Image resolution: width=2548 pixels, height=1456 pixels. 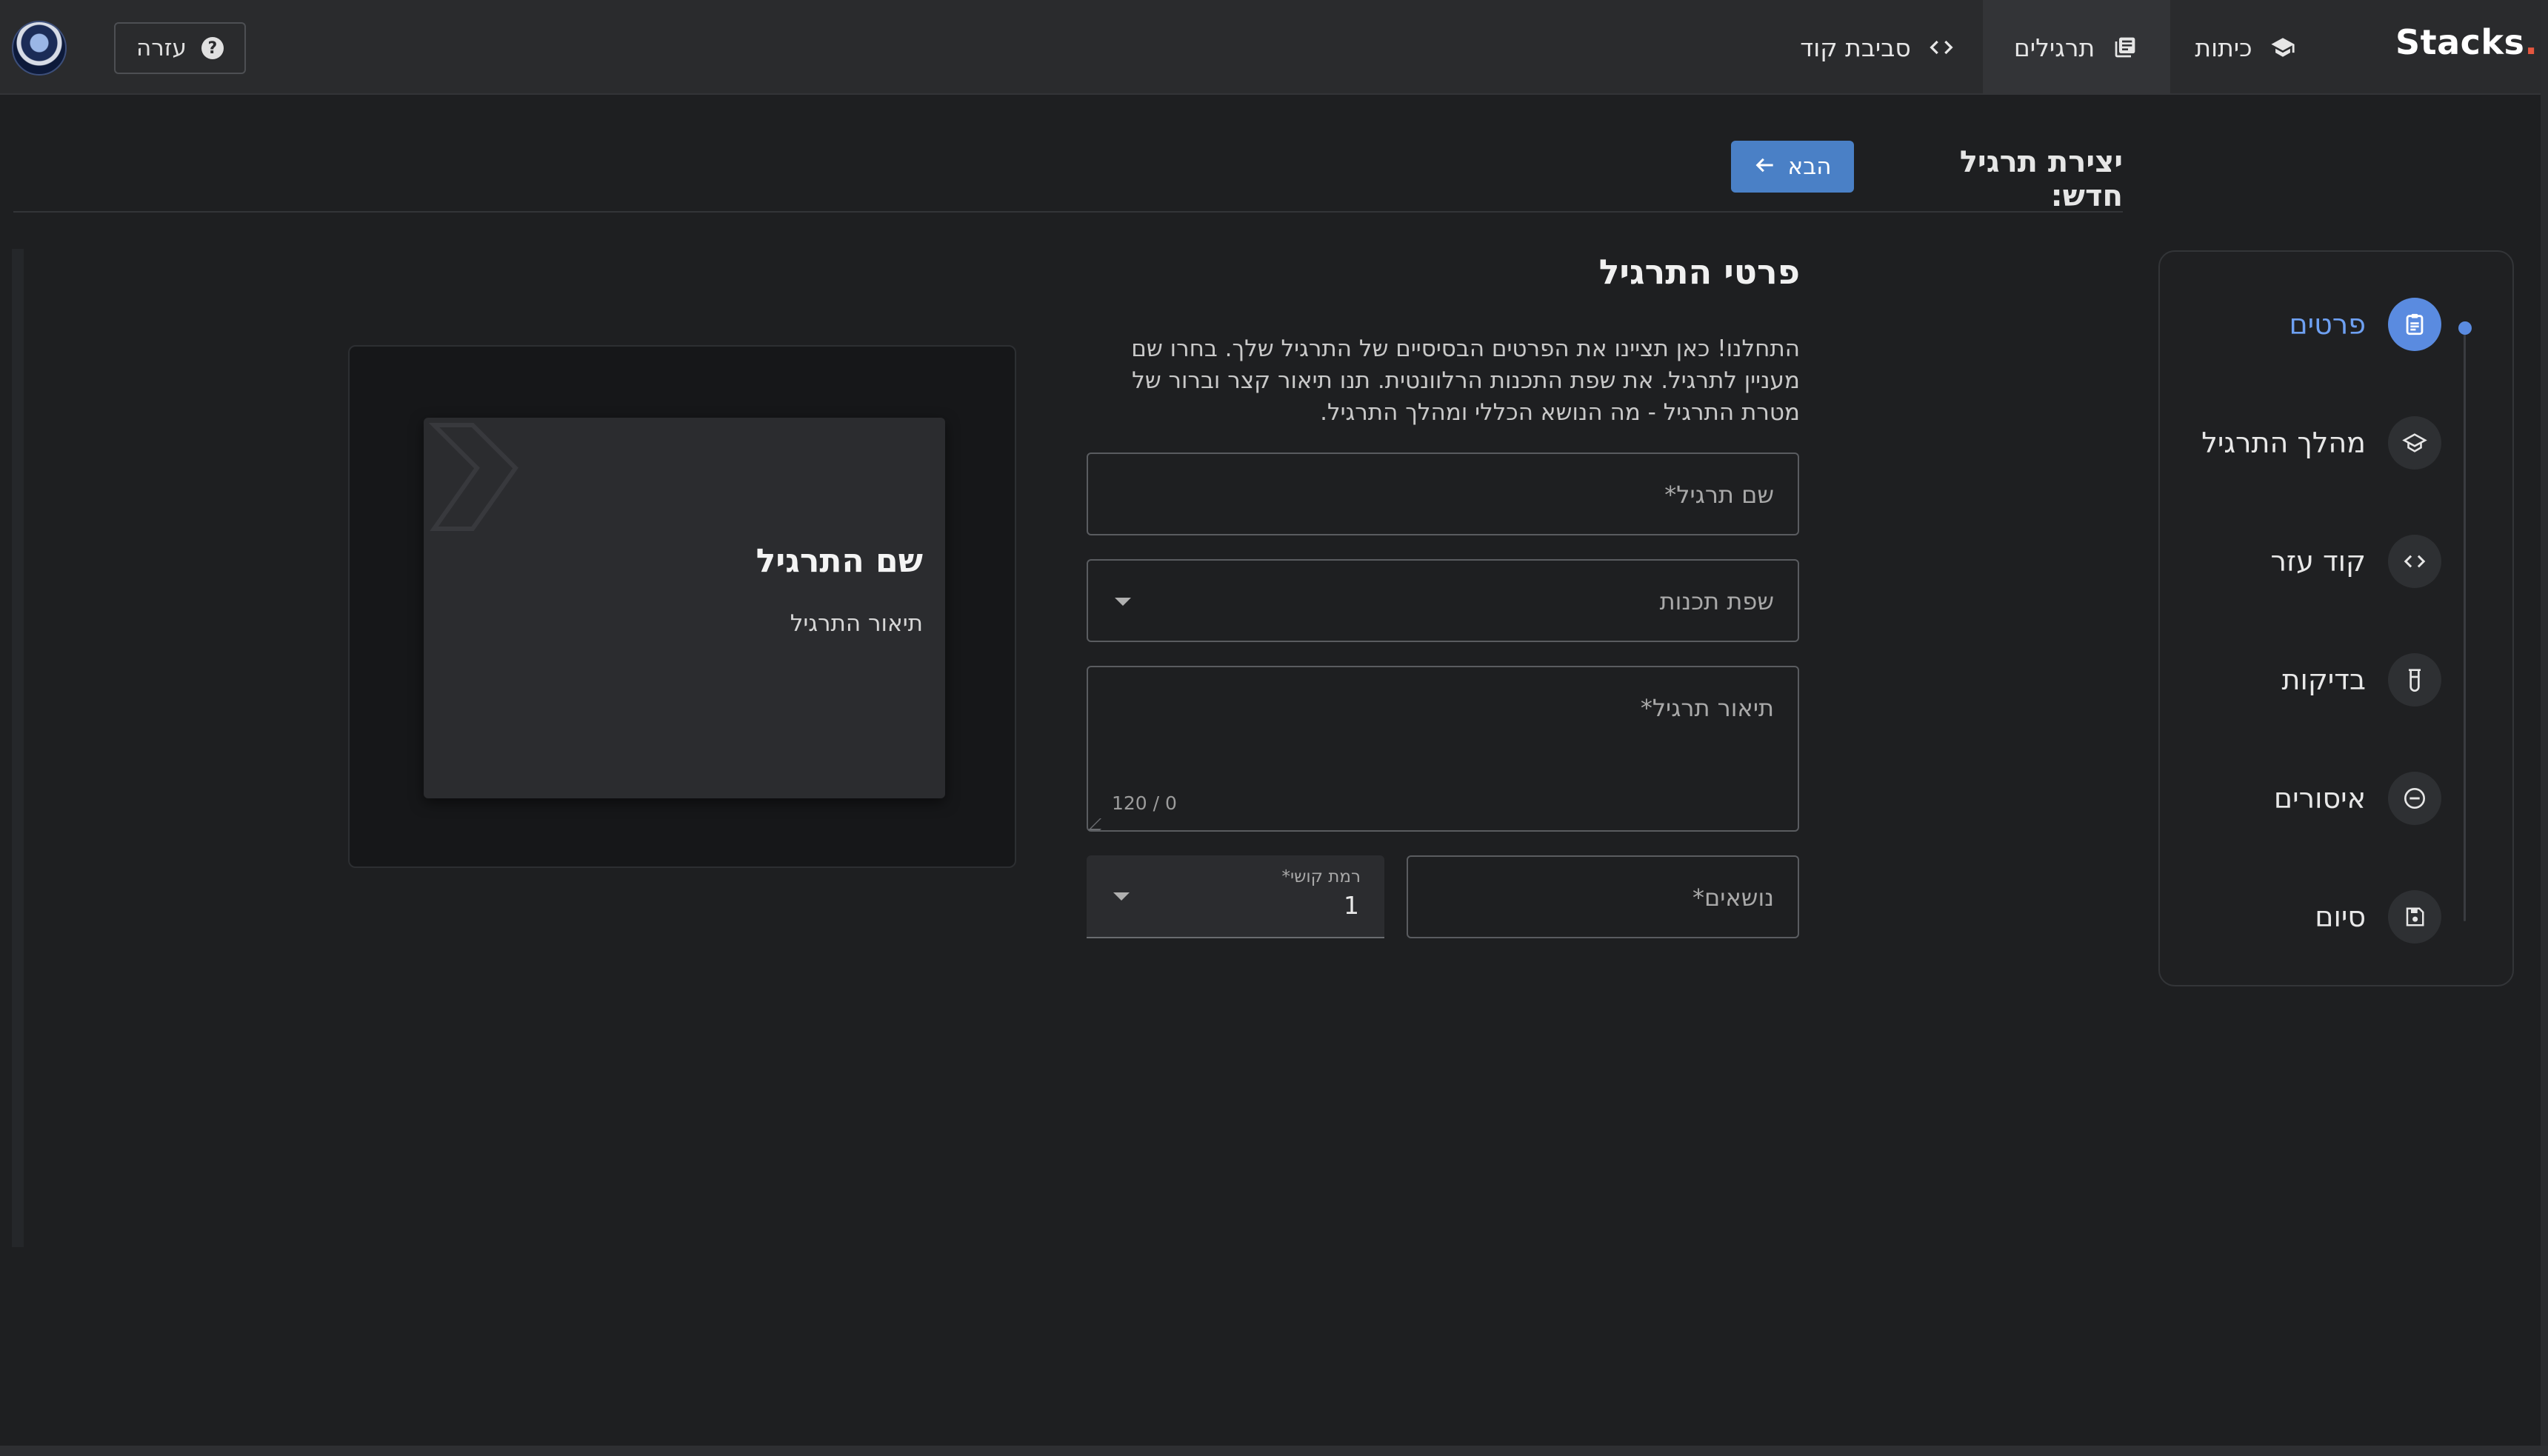 I want to click on nav-item-exercises: תרגילים, so click(x=2076, y=47).